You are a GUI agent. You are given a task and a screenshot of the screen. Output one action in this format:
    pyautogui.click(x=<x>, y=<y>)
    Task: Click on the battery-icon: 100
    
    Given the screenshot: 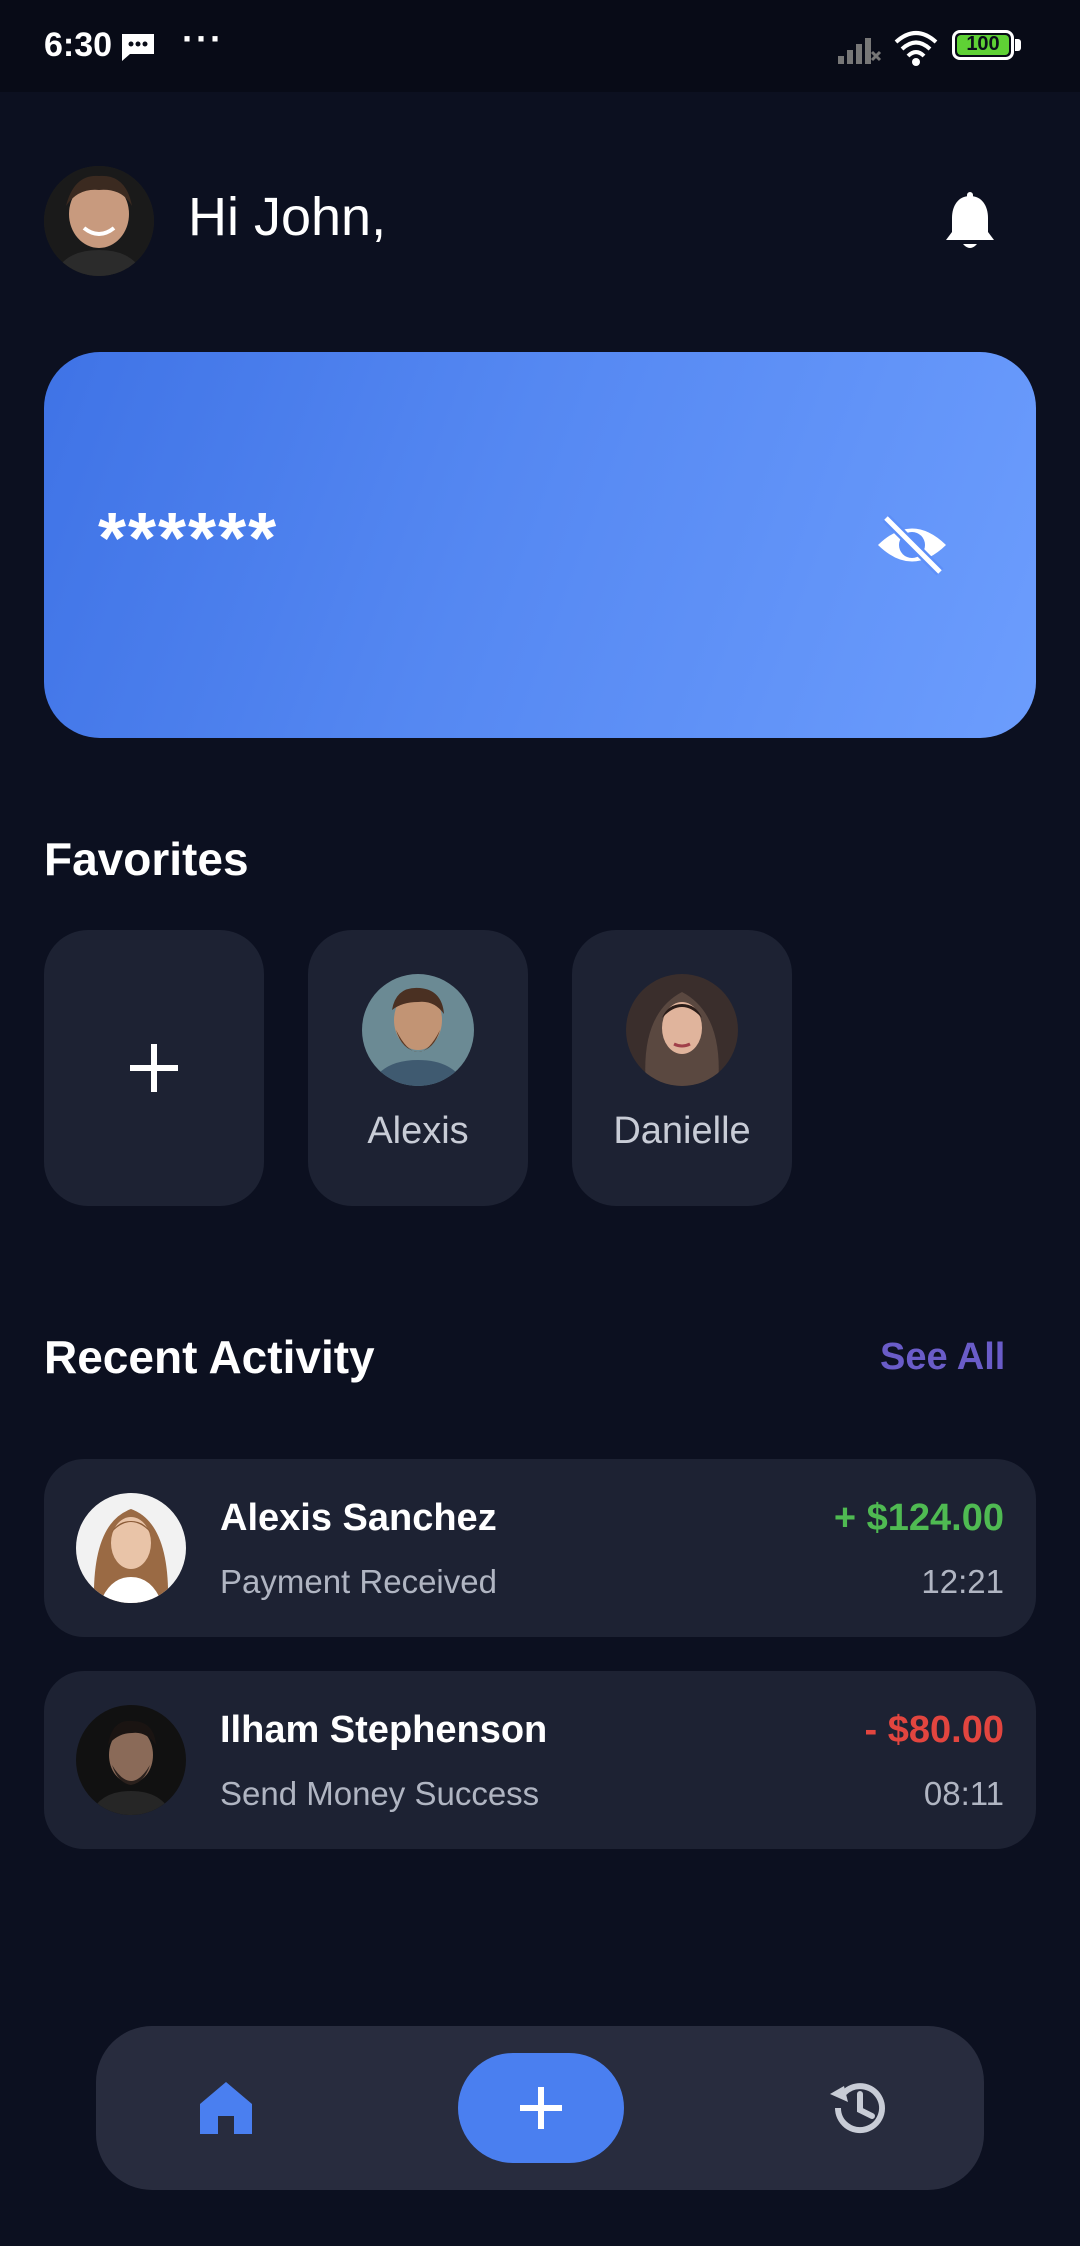 What is the action you would take?
    pyautogui.click(x=988, y=47)
    